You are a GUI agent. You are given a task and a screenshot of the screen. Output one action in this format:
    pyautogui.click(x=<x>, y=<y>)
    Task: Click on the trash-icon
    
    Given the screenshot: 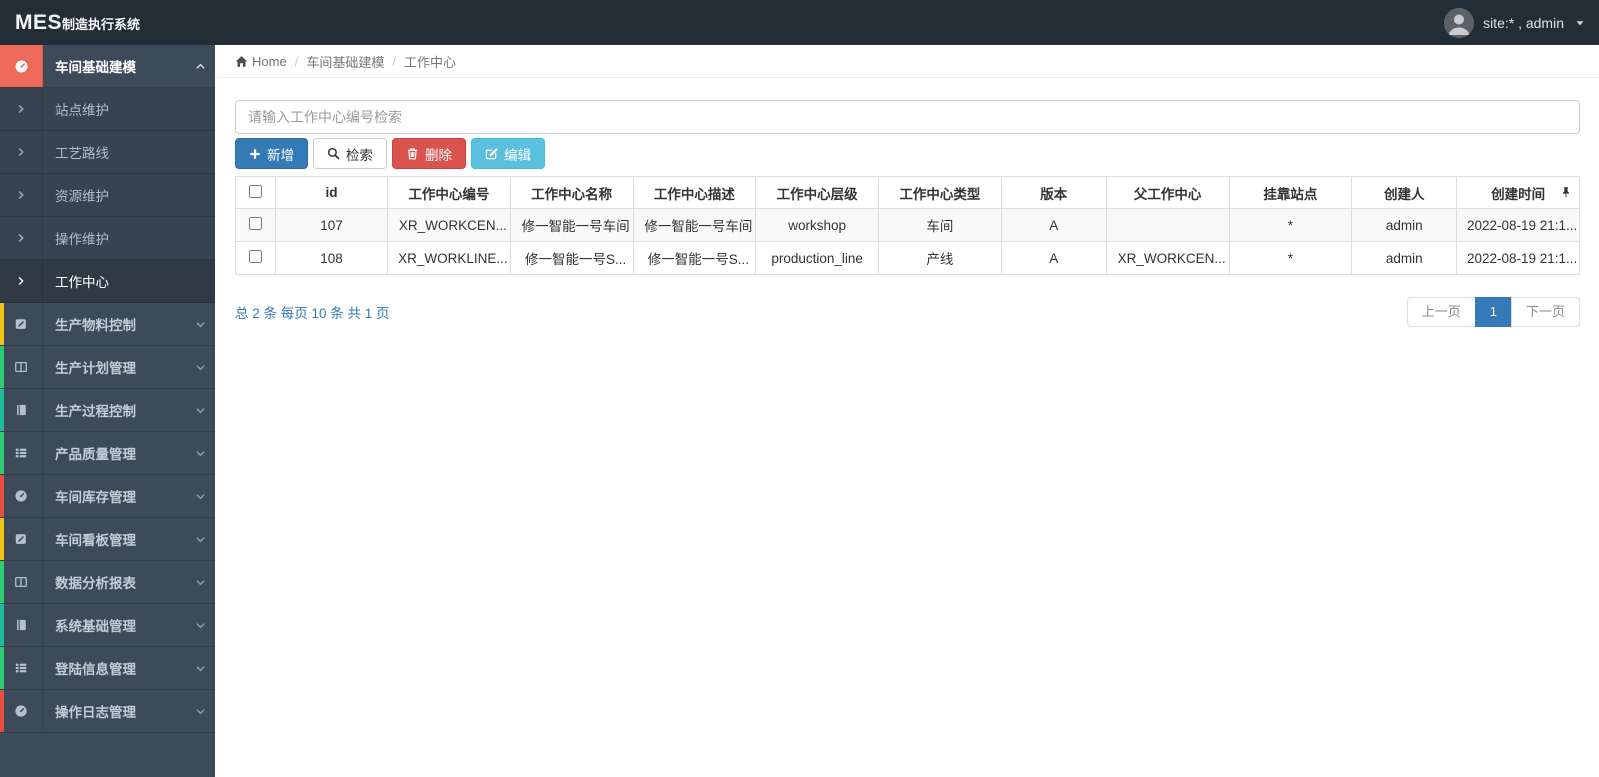 What is the action you would take?
    pyautogui.click(x=412, y=153)
    